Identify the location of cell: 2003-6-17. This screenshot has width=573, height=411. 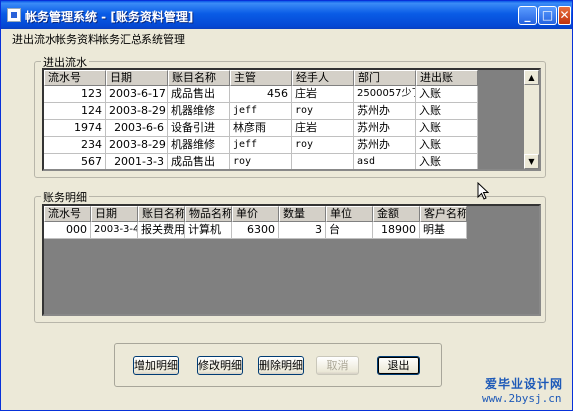
(137, 94).